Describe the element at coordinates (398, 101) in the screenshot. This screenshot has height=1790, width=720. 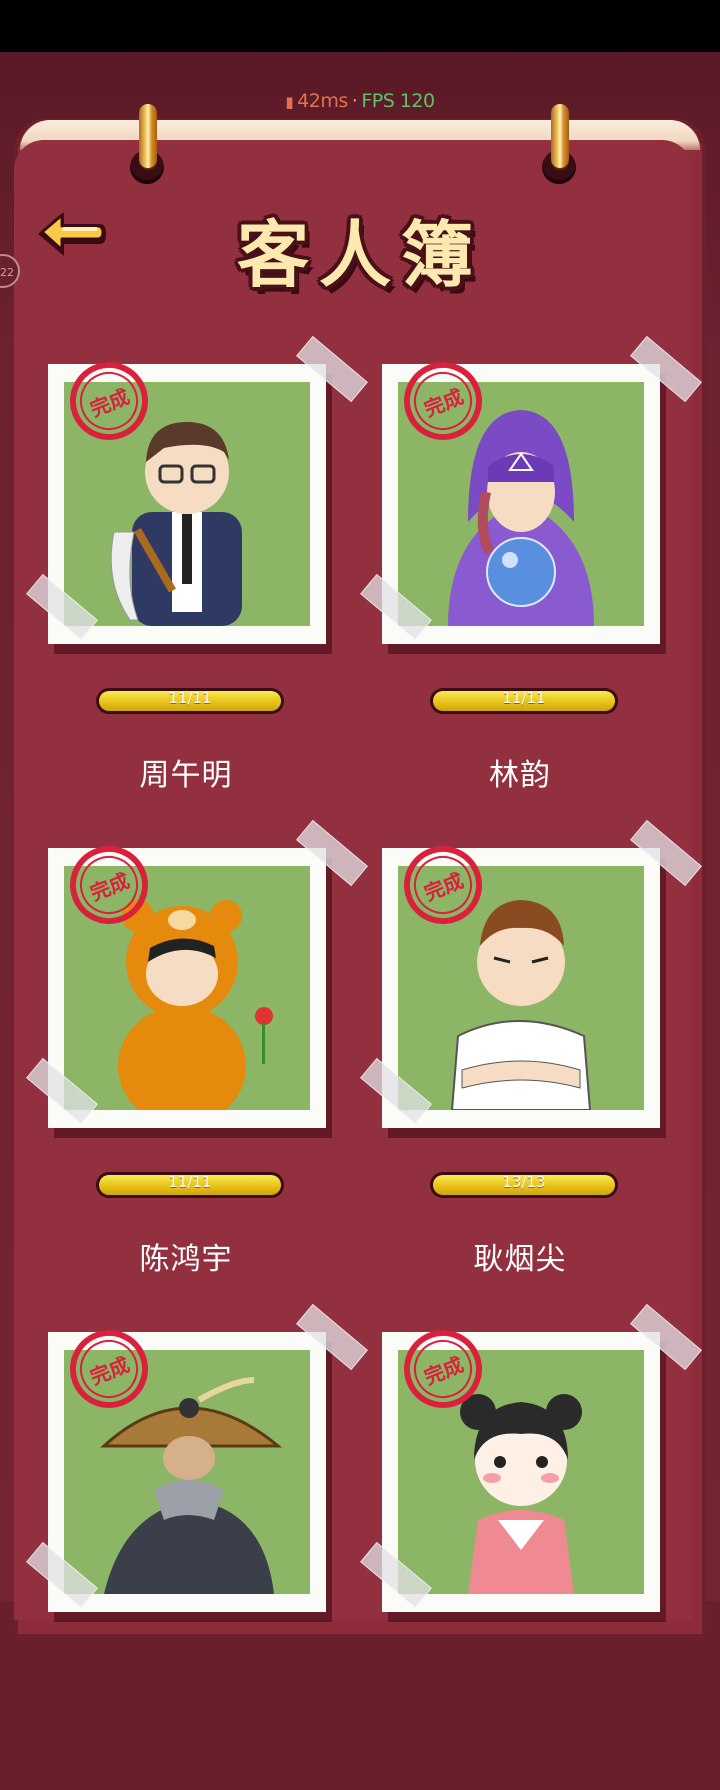
I see `fps-text: FPS 120` at that location.